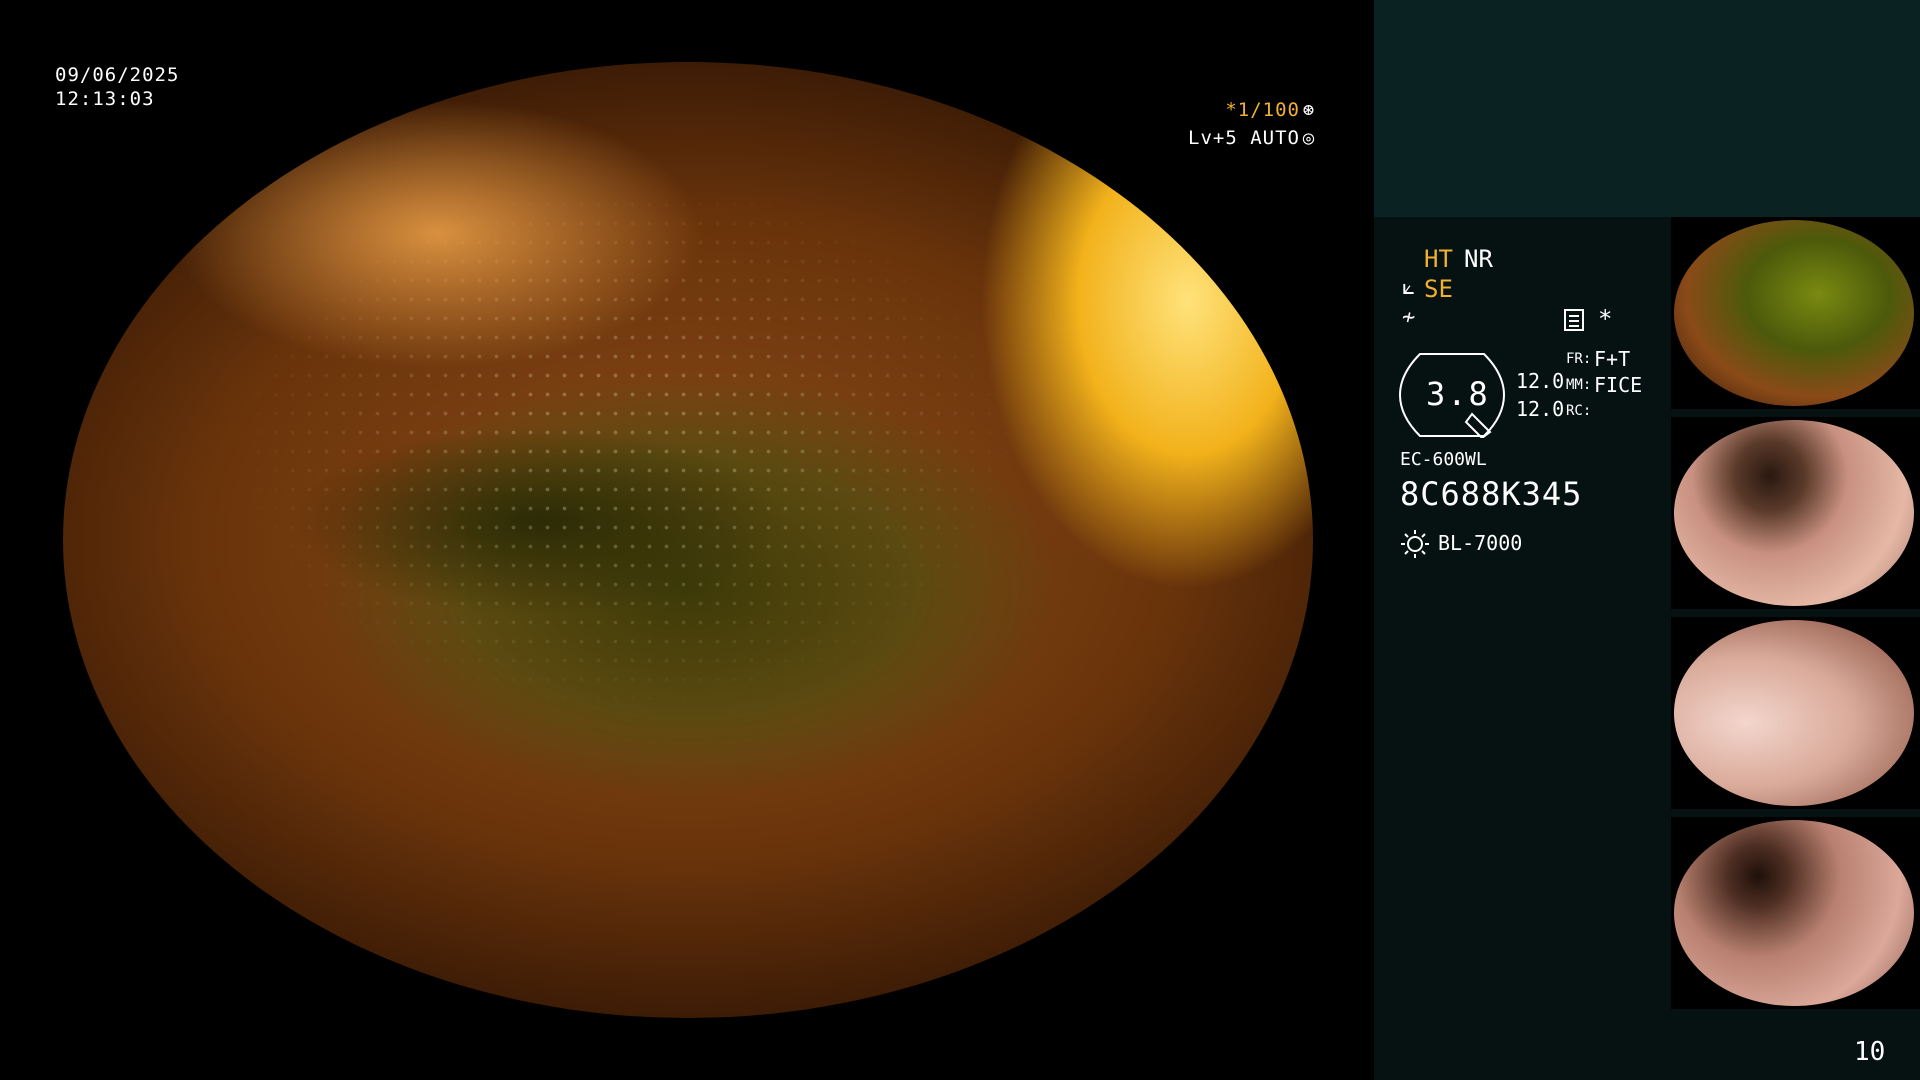 Image resolution: width=1920 pixels, height=1080 pixels. I want to click on rc-label: RC:, so click(1579, 411).